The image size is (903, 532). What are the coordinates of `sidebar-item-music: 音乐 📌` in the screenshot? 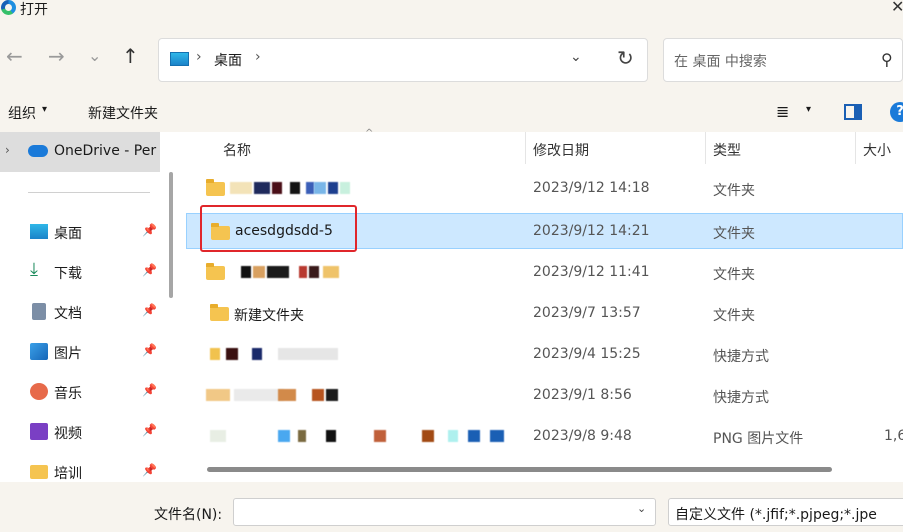 It's located at (80, 392).